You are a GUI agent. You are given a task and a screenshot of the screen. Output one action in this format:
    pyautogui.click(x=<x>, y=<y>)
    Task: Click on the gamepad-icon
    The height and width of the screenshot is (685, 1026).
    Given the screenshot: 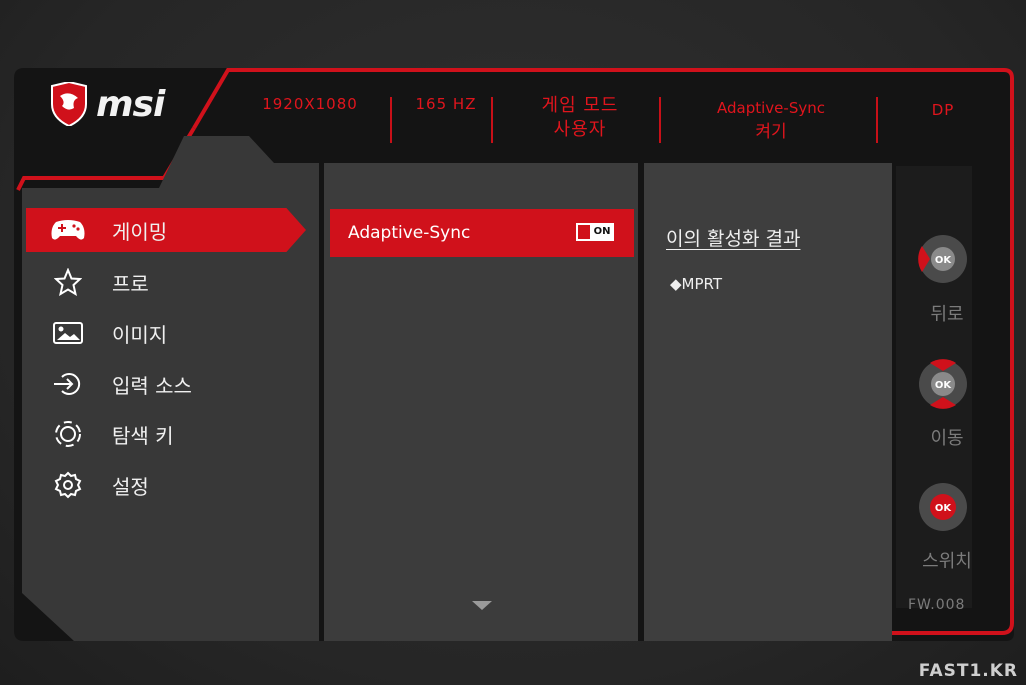 What is the action you would take?
    pyautogui.click(x=68, y=230)
    